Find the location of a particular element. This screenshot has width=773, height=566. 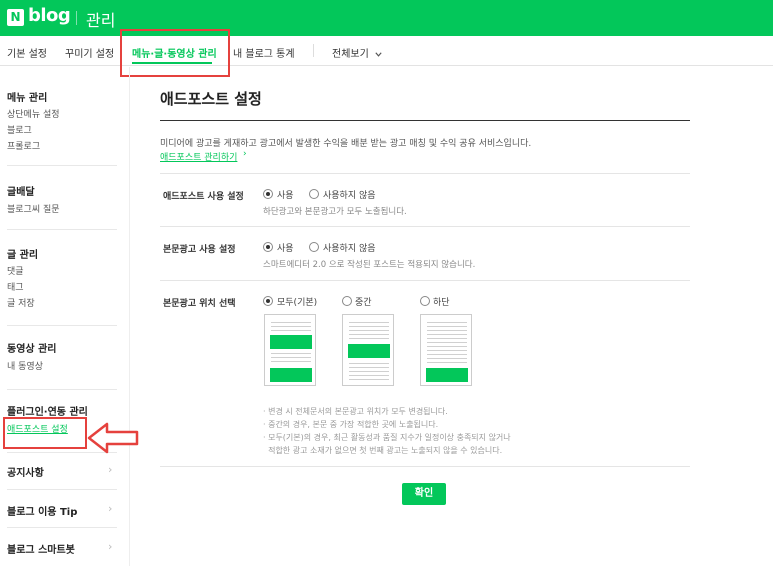

tab-blog-stats: 내 블로그 통계 is located at coordinates (264, 52).